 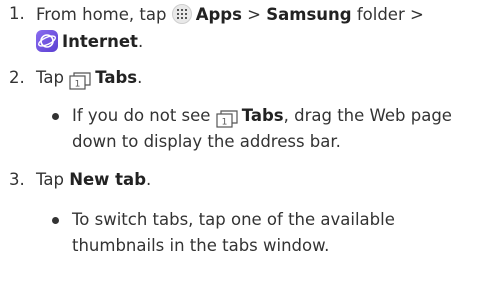 What do you see at coordinates (367, 115) in the screenshot?
I see `bullet-text: , drag the Web page` at bounding box center [367, 115].